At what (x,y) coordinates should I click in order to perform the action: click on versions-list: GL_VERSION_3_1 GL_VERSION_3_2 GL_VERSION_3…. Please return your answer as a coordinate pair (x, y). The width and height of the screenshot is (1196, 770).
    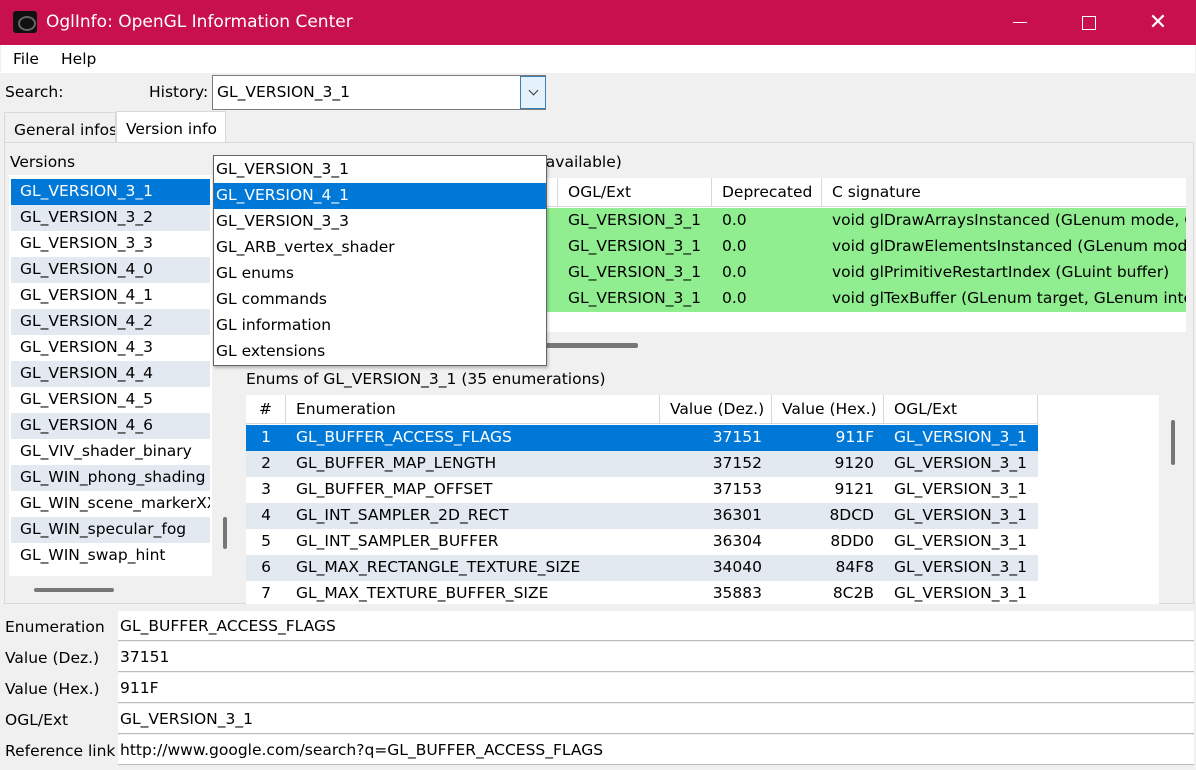
    Looking at the image, I should click on (110, 375).